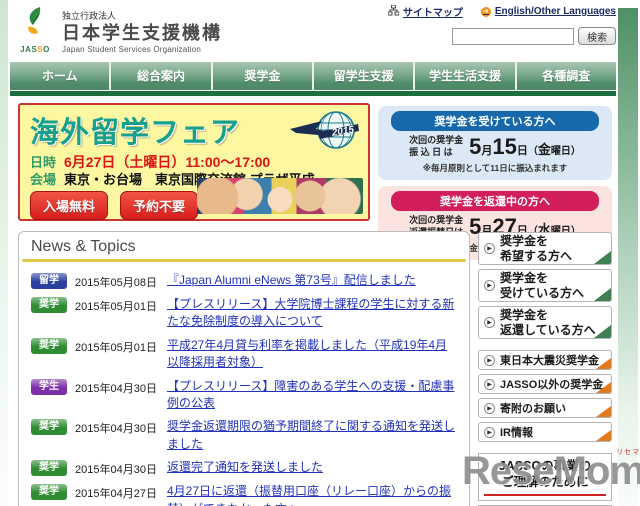 This screenshot has width=640, height=506. Describe the element at coordinates (162, 76) in the screenshot. I see `nav-general-info: 総合案内` at that location.